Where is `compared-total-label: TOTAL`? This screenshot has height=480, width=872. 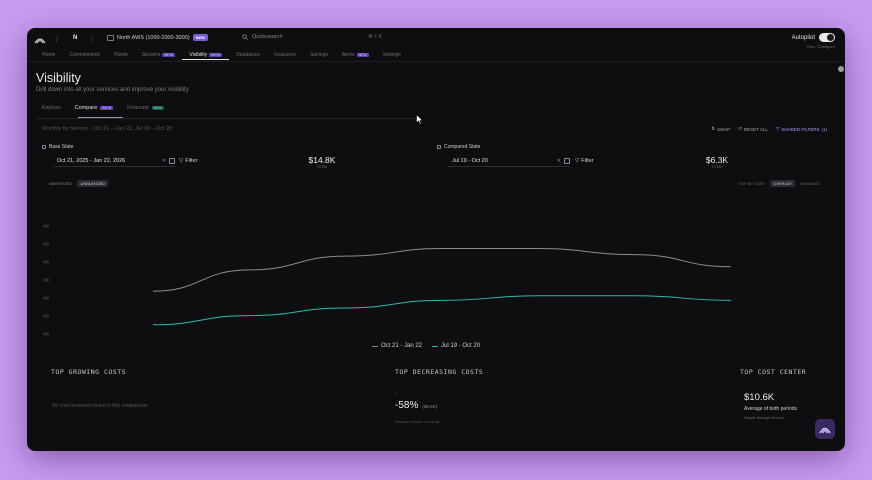 compared-total-label: TOTAL is located at coordinates (717, 167).